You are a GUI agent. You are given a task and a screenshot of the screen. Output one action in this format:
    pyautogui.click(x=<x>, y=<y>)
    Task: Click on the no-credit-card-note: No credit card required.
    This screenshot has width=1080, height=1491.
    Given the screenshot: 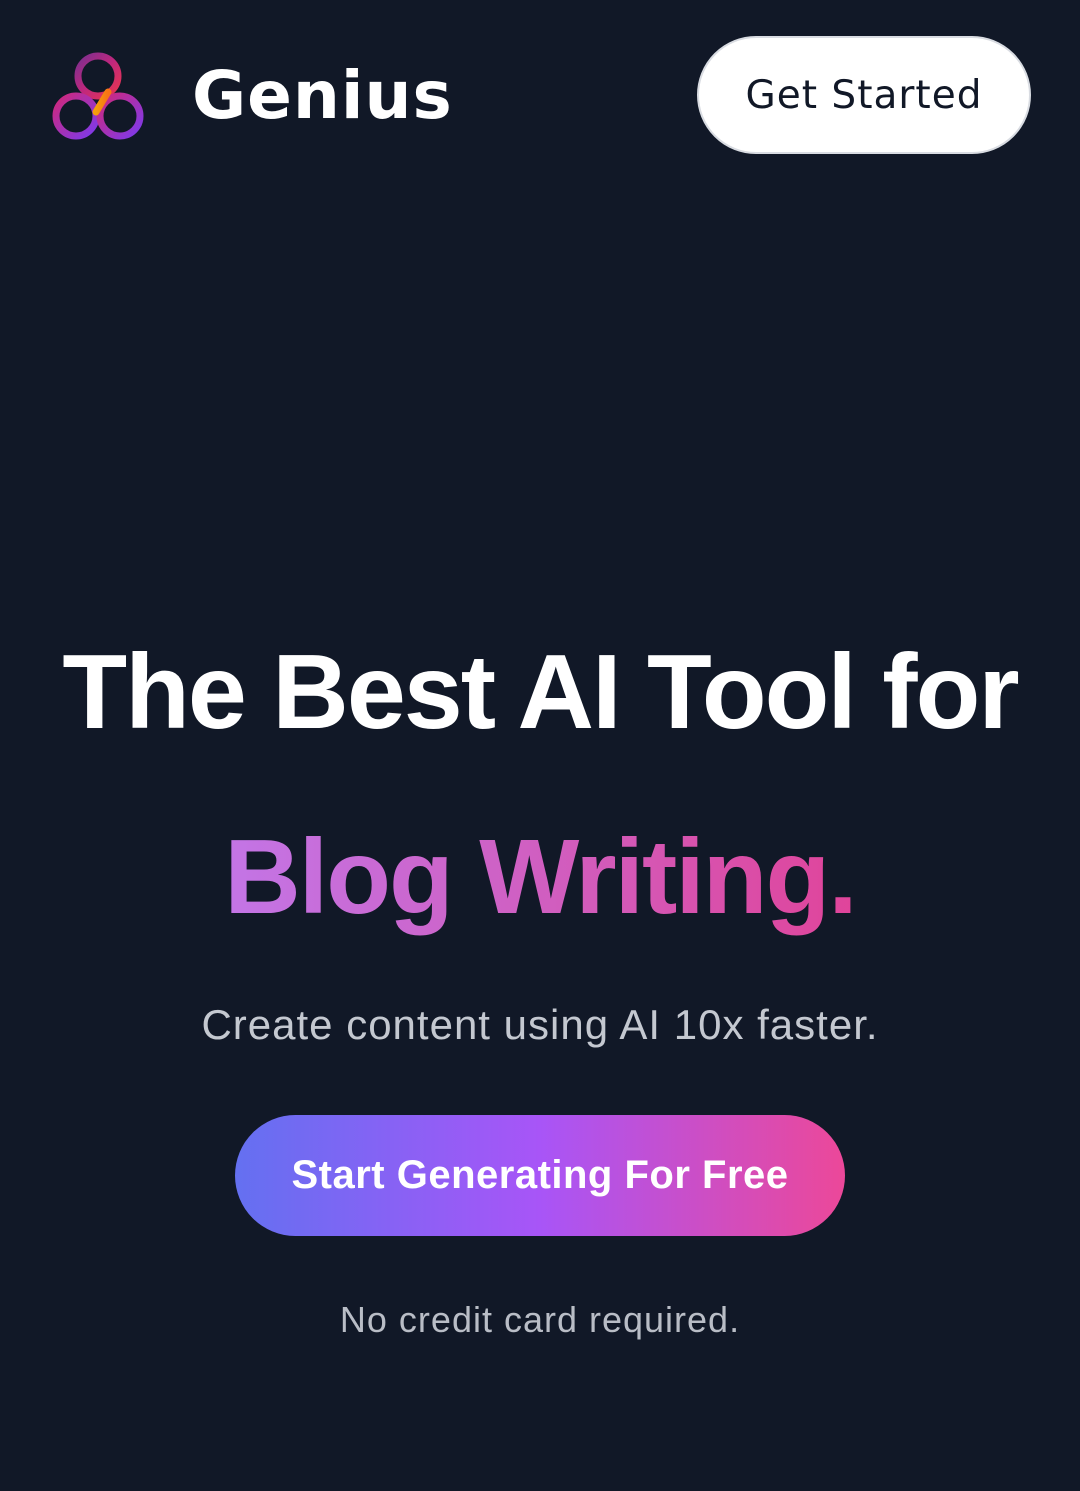 What is the action you would take?
    pyautogui.click(x=540, y=1319)
    